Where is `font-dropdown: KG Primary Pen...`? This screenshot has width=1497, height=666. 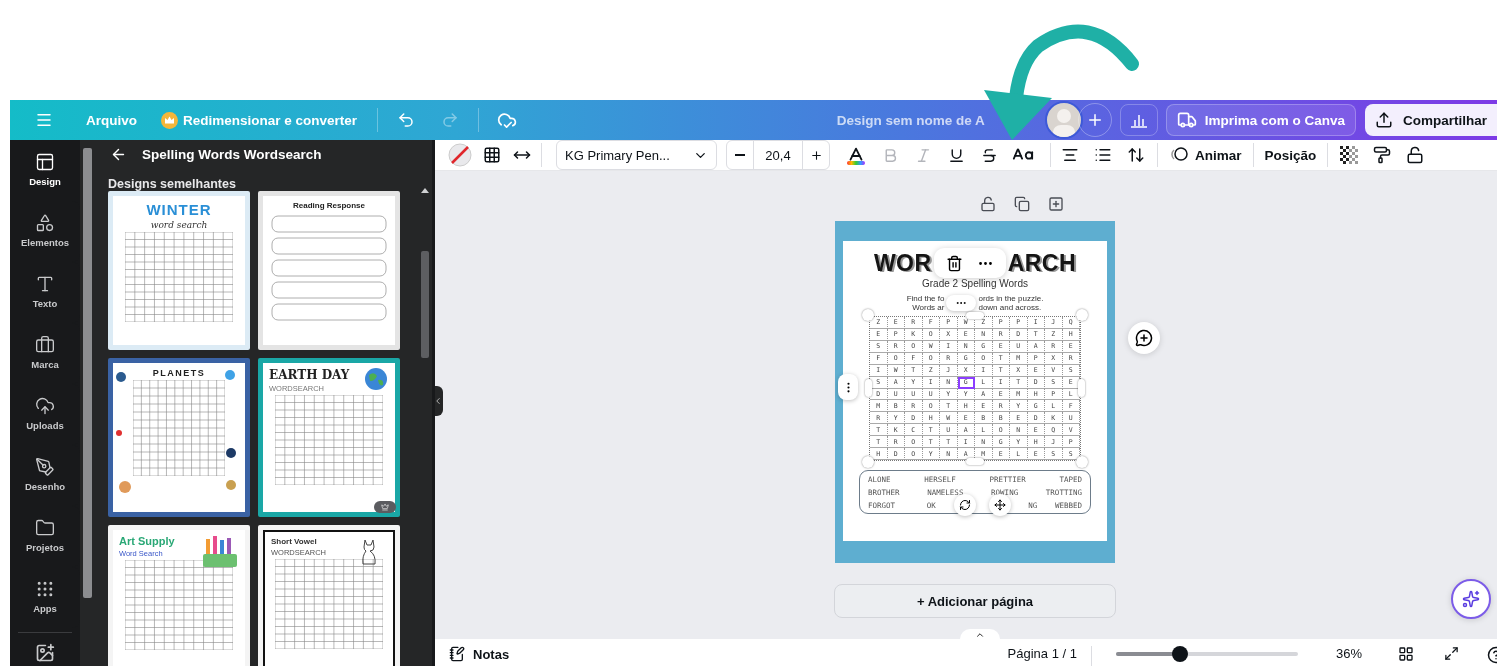
font-dropdown: KG Primary Pen... is located at coordinates (636, 155).